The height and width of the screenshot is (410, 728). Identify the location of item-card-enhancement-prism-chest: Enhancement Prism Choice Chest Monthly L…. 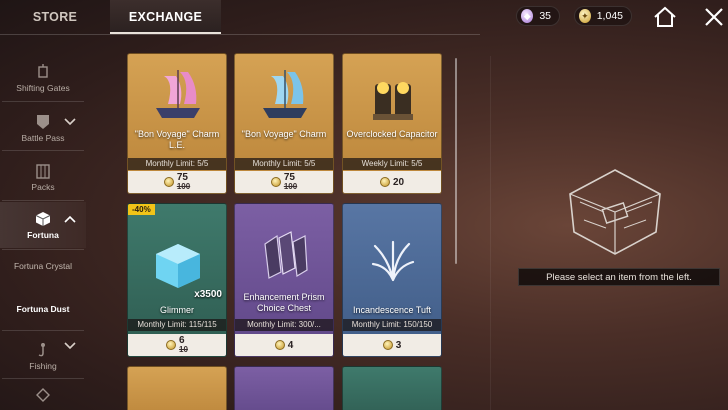
(284, 280).